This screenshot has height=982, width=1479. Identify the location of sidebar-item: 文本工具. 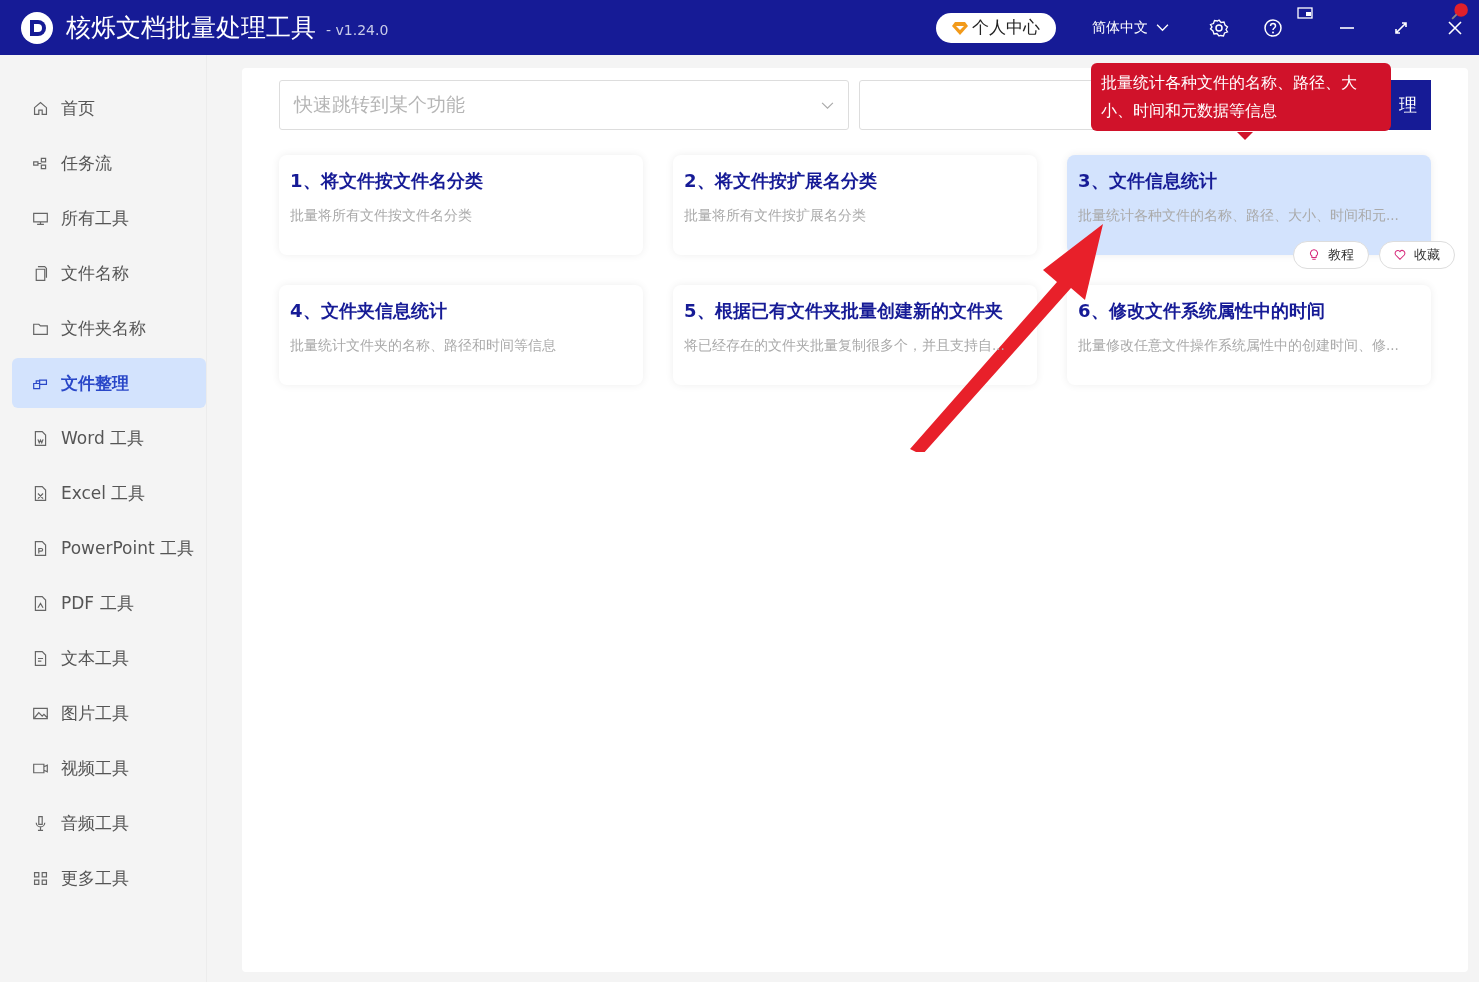
(109, 658).